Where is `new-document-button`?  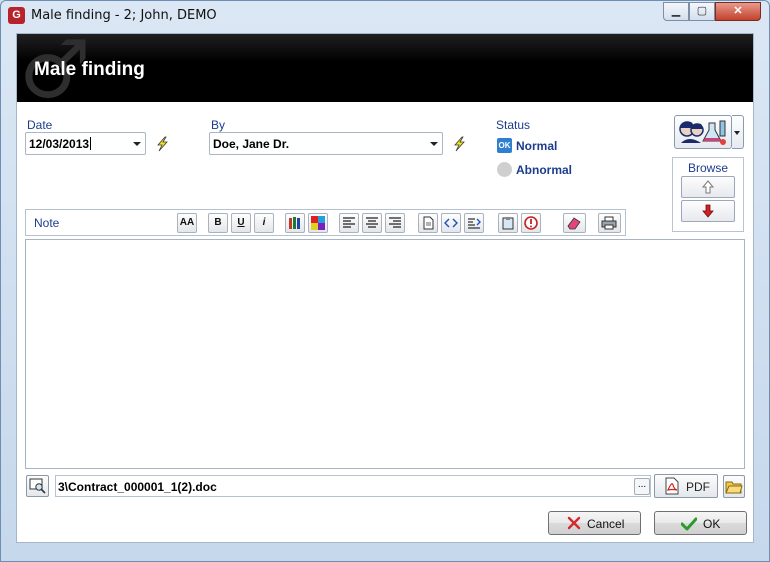 new-document-button is located at coordinates (428, 223).